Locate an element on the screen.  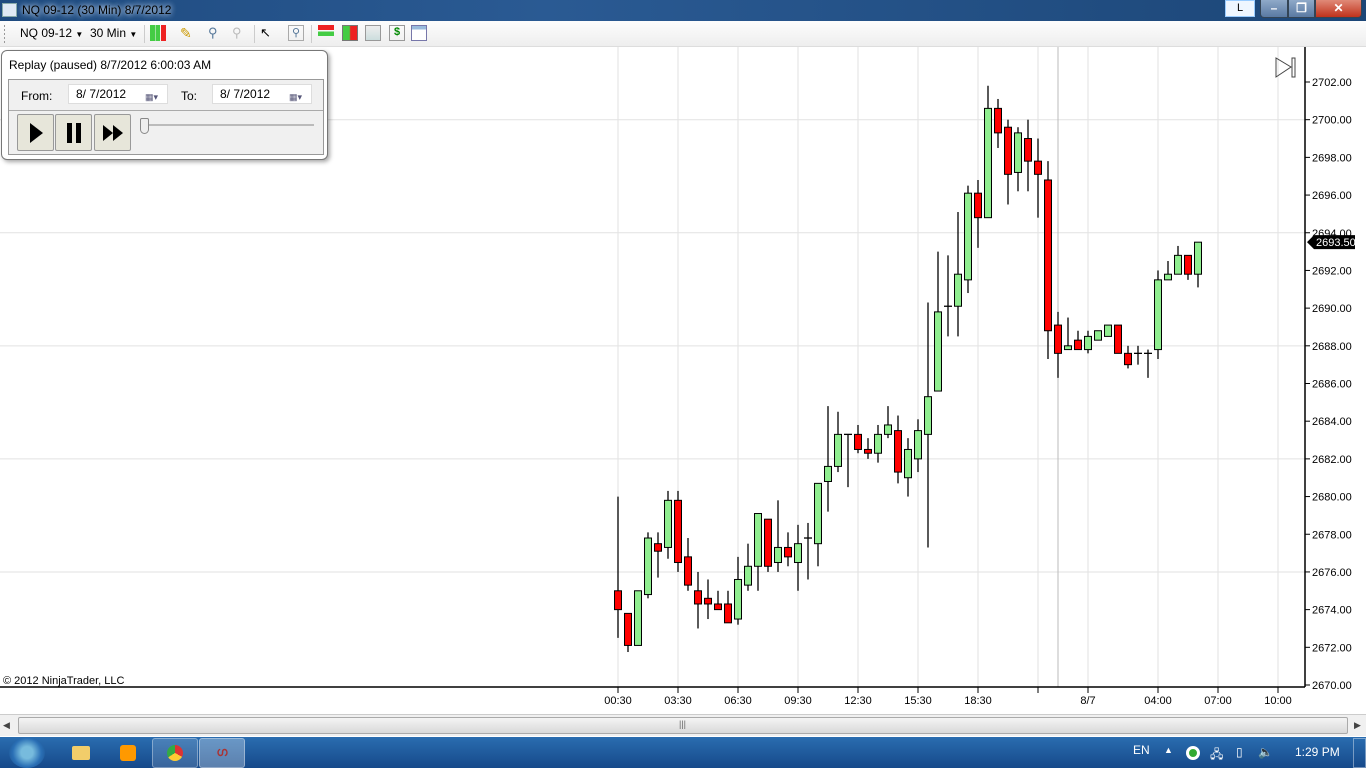
show-desktop-button is located at coordinates (1359, 753).